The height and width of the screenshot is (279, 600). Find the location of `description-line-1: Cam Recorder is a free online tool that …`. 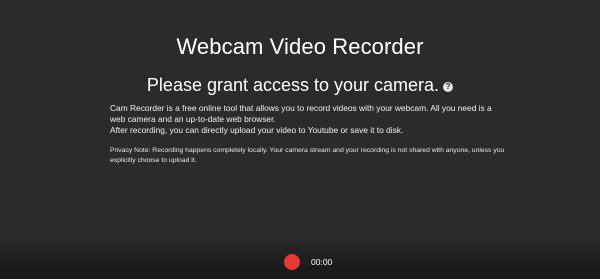

description-line-1: Cam Recorder is a free online tool that … is located at coordinates (301, 113).